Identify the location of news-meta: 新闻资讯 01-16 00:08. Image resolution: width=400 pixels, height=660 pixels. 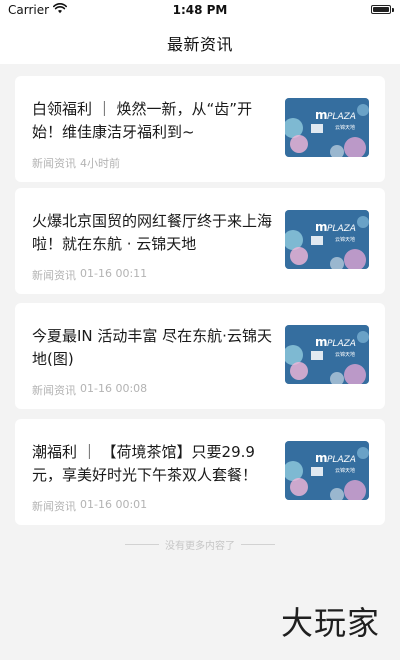
(89, 390).